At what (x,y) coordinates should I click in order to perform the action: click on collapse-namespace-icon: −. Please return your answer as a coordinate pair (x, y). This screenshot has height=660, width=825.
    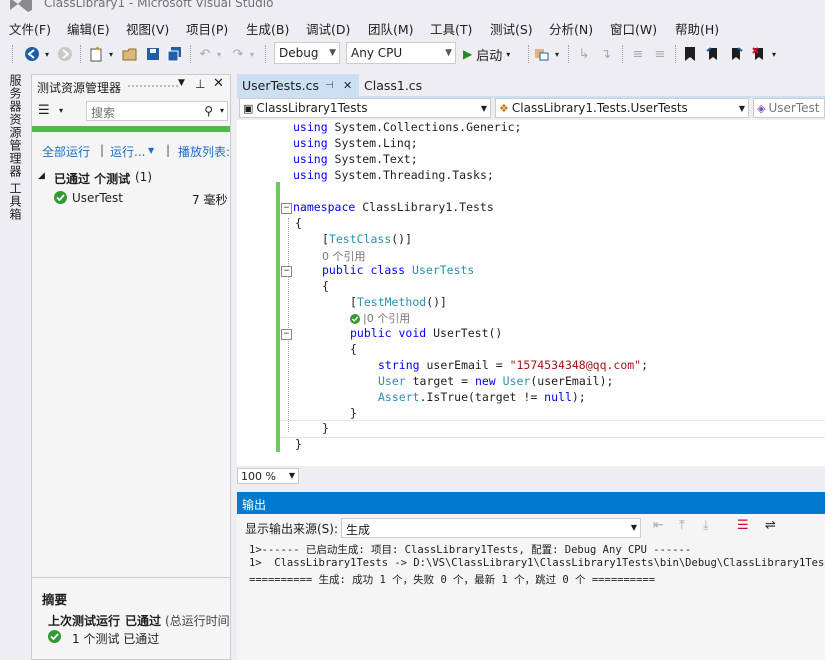
    Looking at the image, I should click on (286, 208).